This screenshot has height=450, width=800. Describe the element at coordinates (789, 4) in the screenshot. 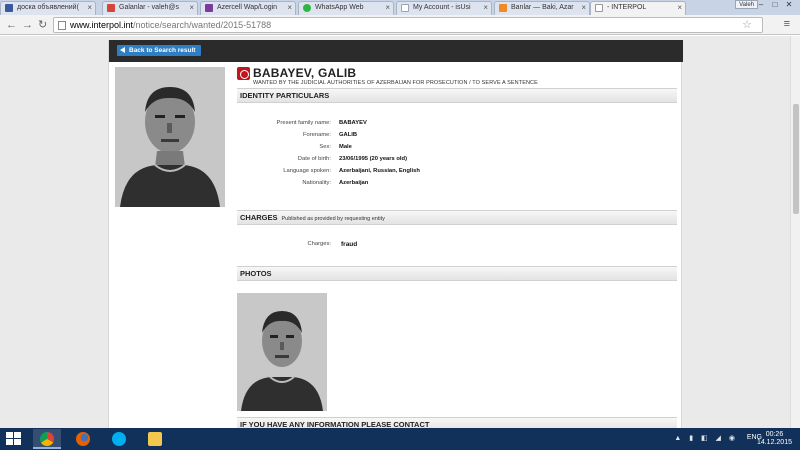

I see `close-window-icon: ✕` at that location.